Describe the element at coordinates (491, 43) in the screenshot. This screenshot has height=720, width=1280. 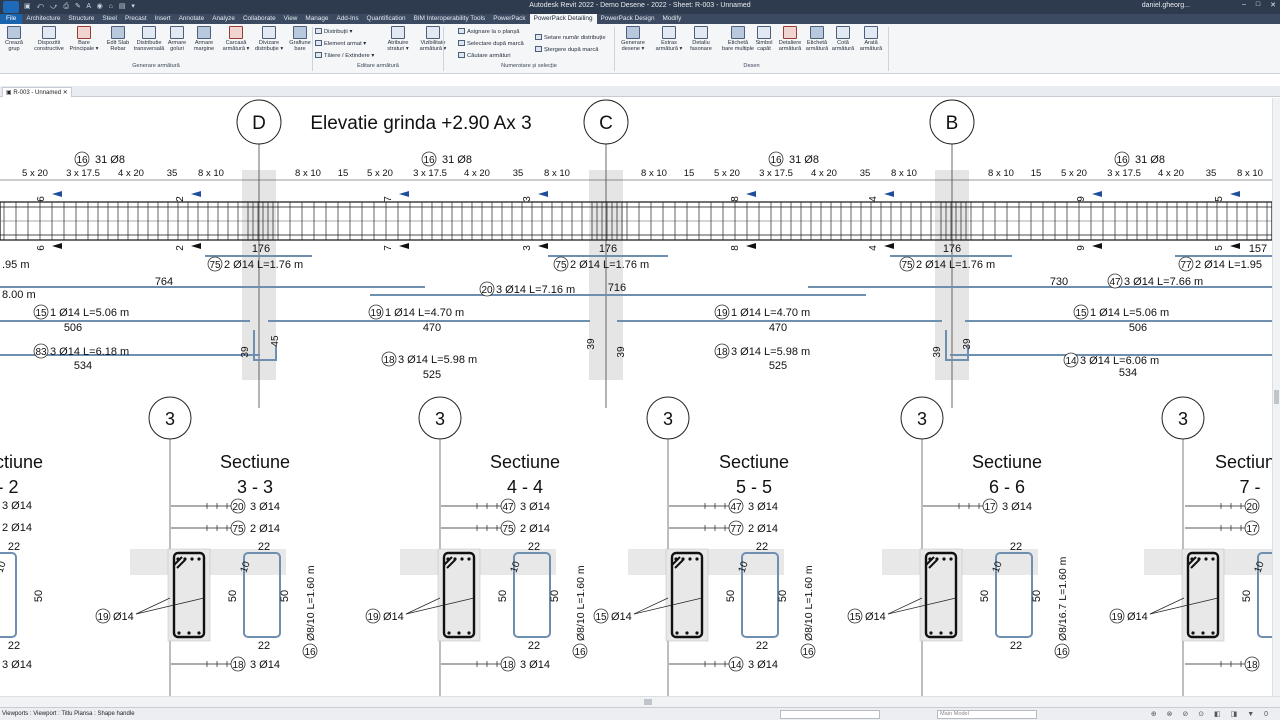
I see `selectare-marca-button: Selectare după marcă` at that location.